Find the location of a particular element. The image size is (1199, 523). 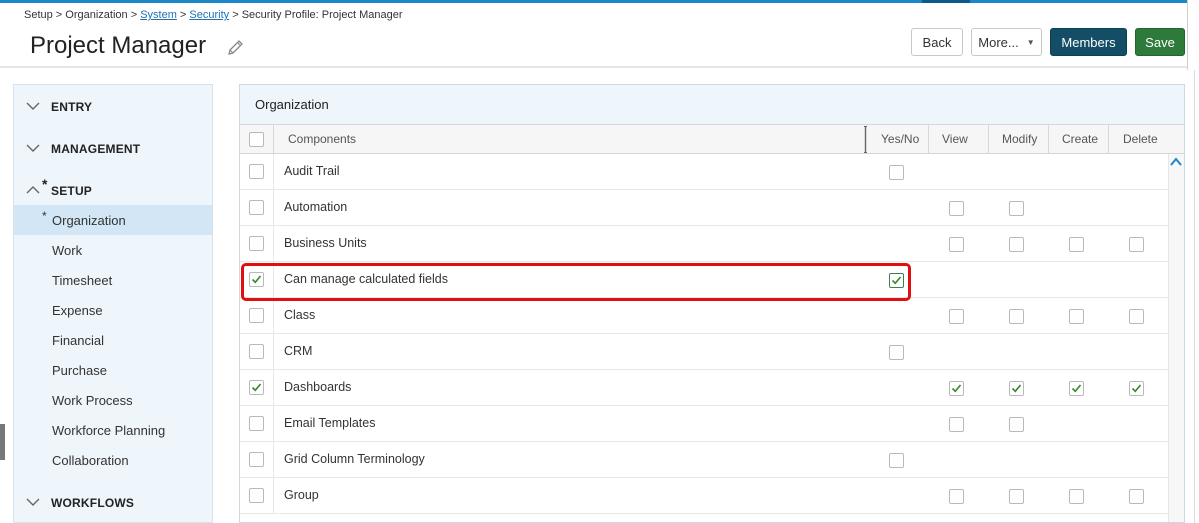

caret-down-icon: ▼ is located at coordinates (1030, 42).